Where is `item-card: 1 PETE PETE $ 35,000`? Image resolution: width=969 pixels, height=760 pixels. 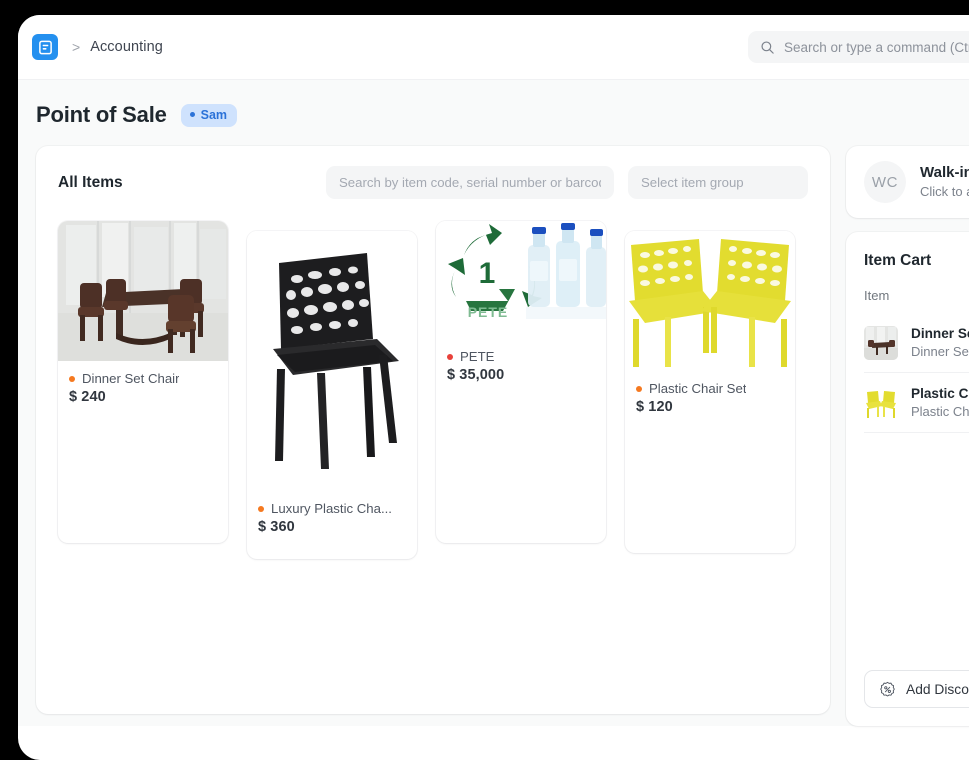 item-card: 1 PETE PETE $ 35,000 is located at coordinates (521, 382).